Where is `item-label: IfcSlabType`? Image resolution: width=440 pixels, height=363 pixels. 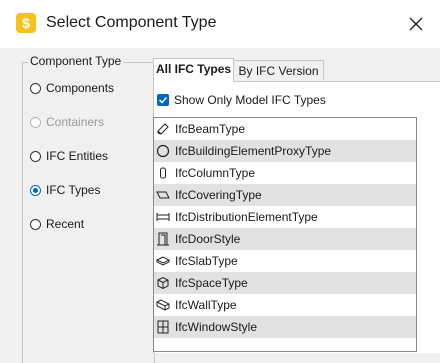 item-label: IfcSlabType is located at coordinates (206, 261).